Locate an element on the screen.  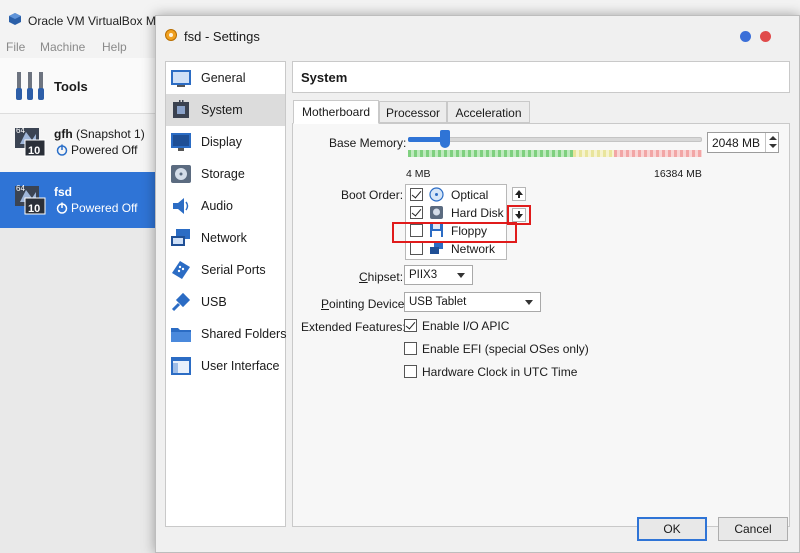
boot-item-hard-disk: Hard Disk is located at coordinates (456, 213).